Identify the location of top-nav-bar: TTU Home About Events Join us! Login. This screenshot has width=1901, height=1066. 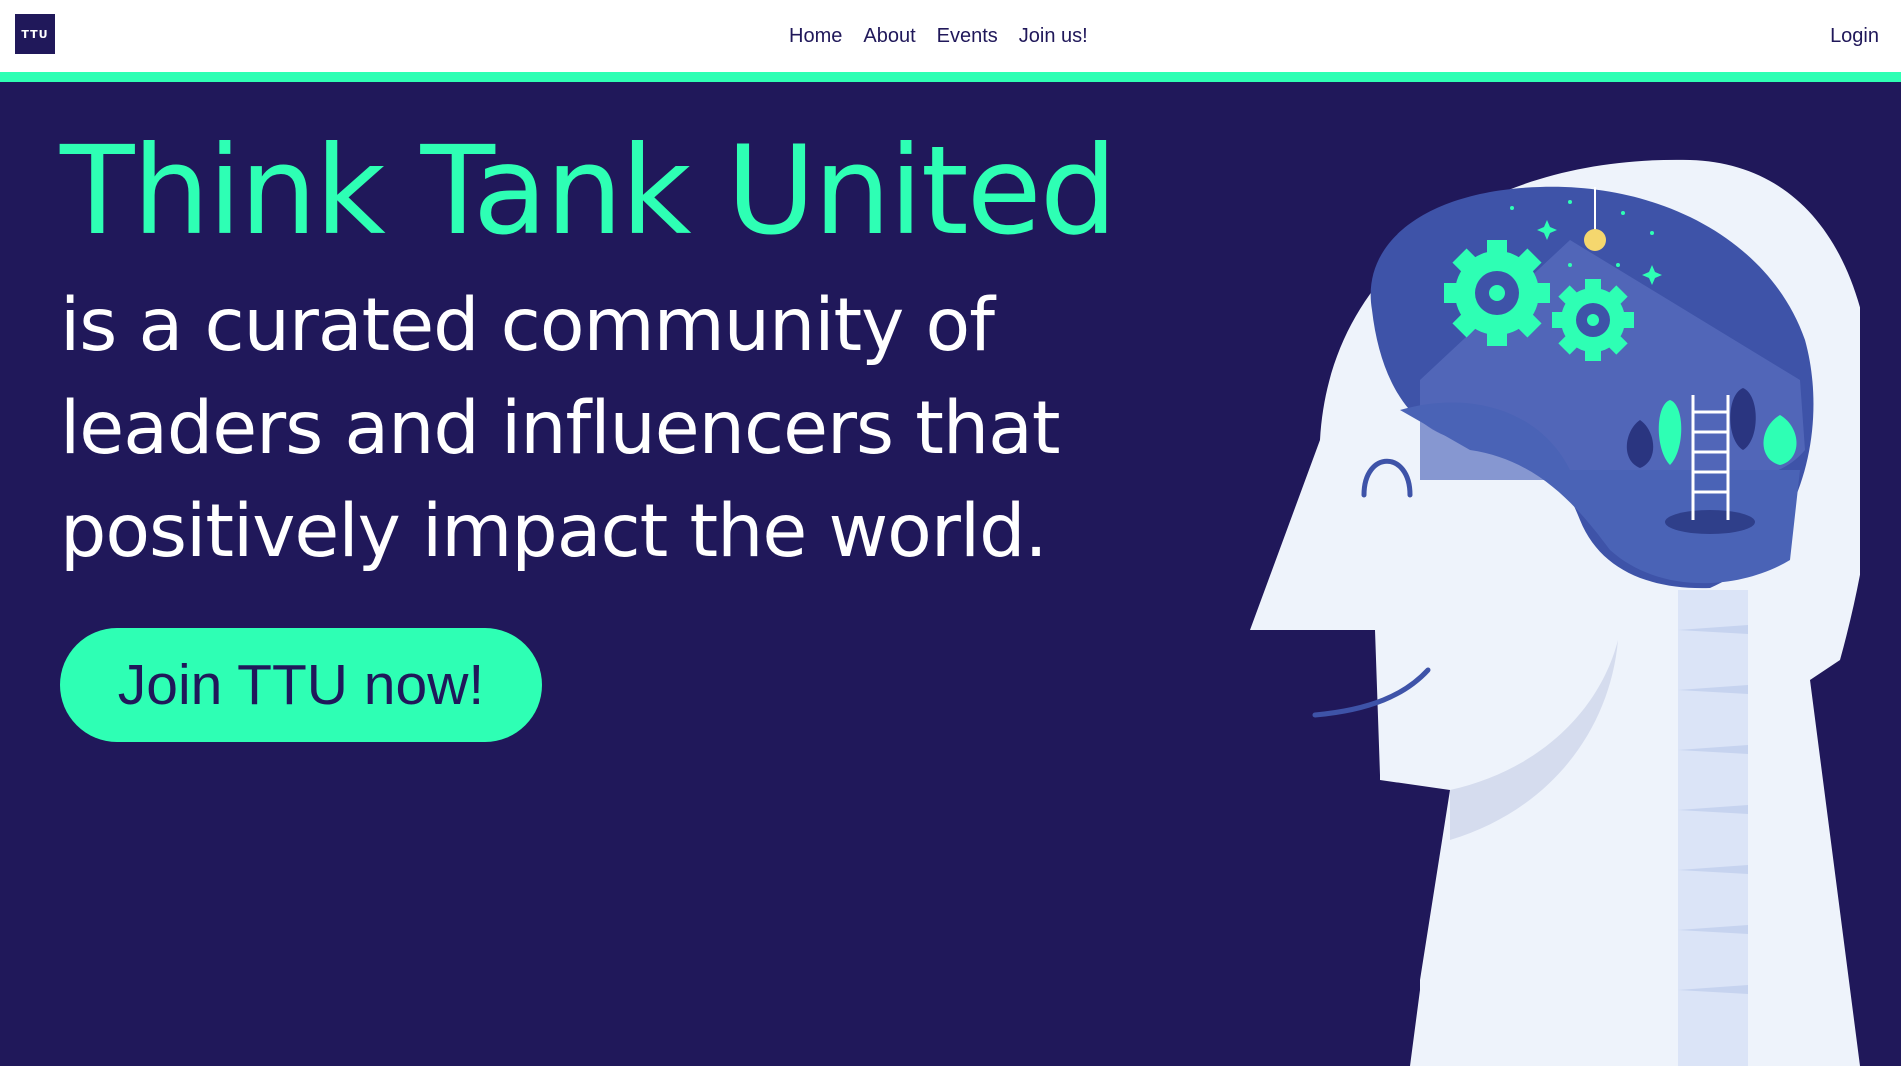
(950, 36).